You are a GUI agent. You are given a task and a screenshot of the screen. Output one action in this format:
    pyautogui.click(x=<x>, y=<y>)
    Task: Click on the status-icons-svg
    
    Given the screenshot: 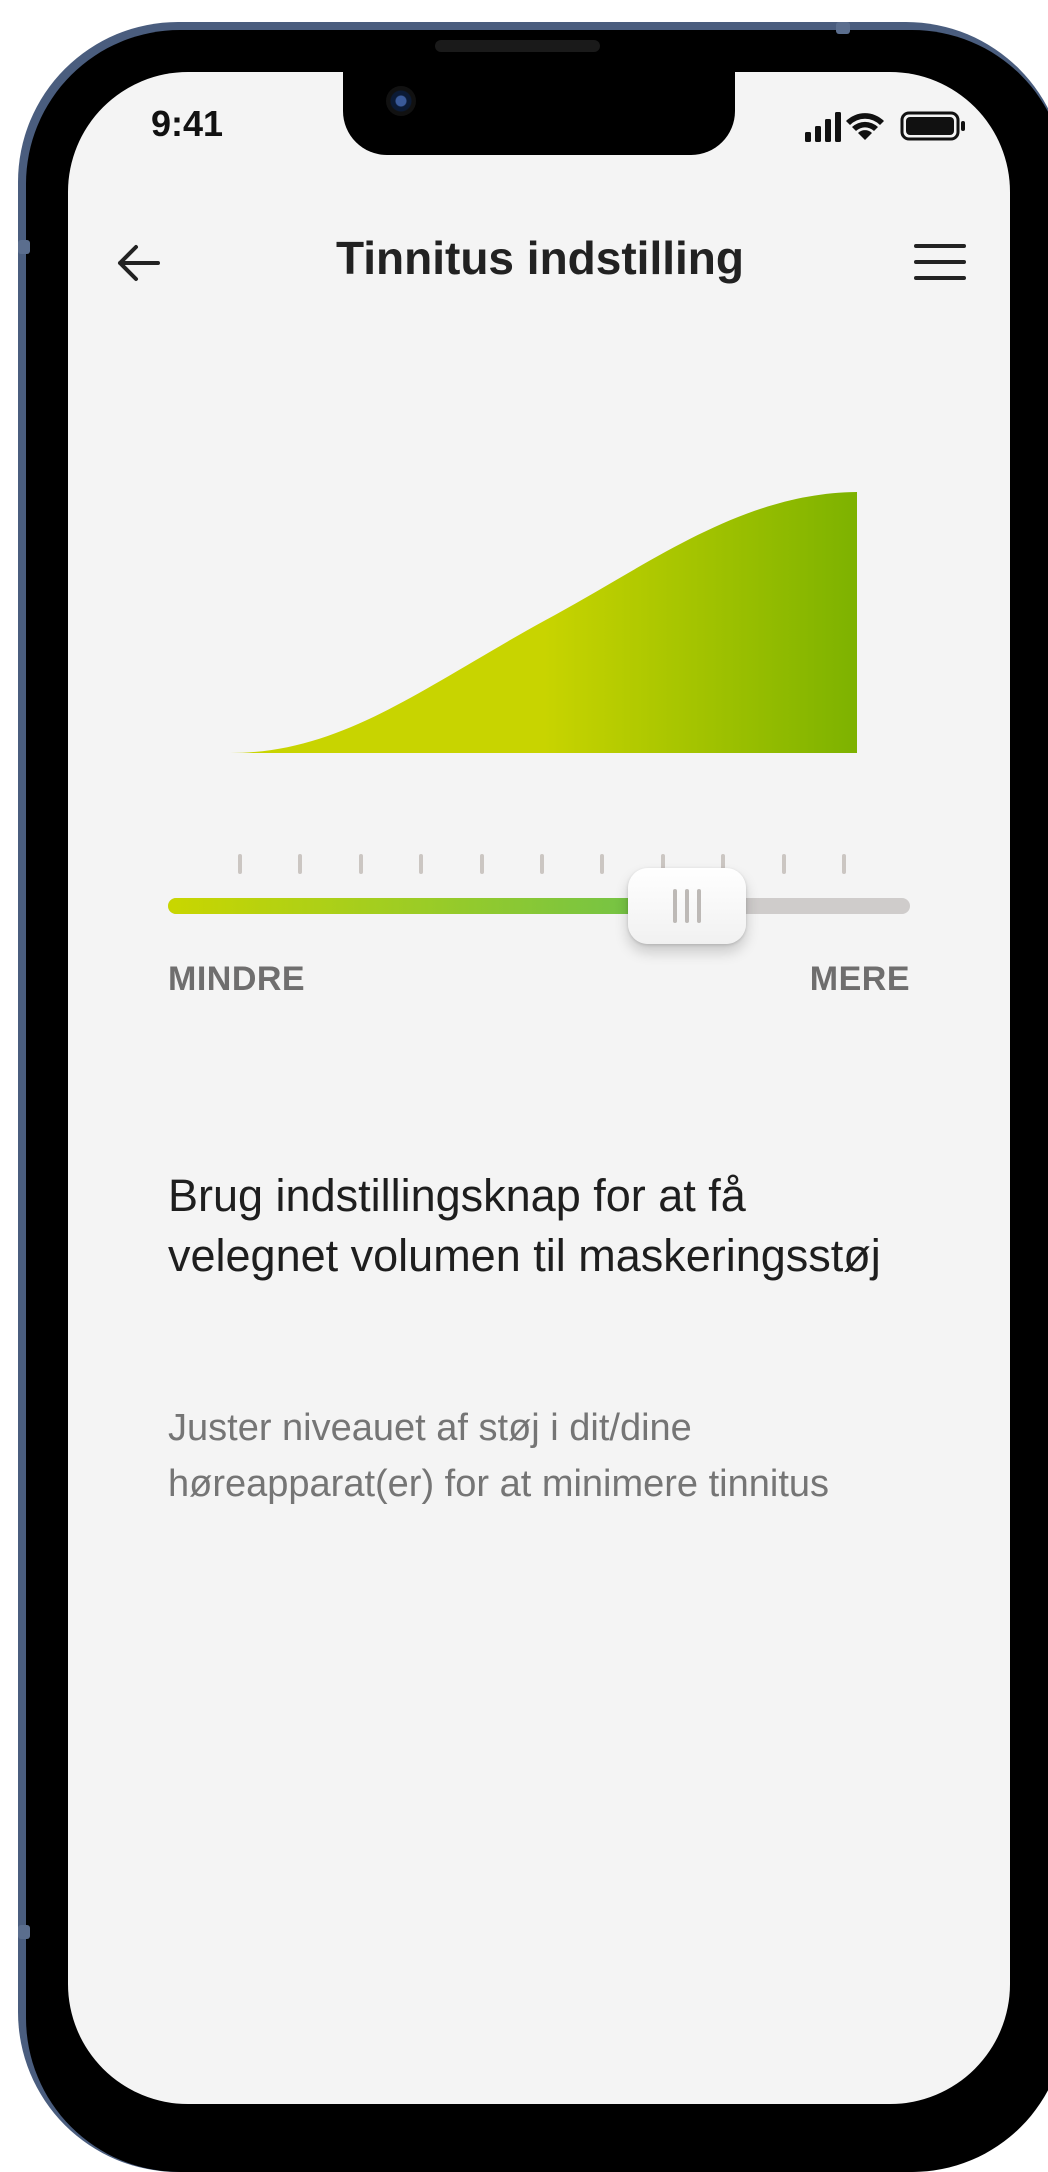 What is the action you would take?
    pyautogui.click(x=885, y=126)
    